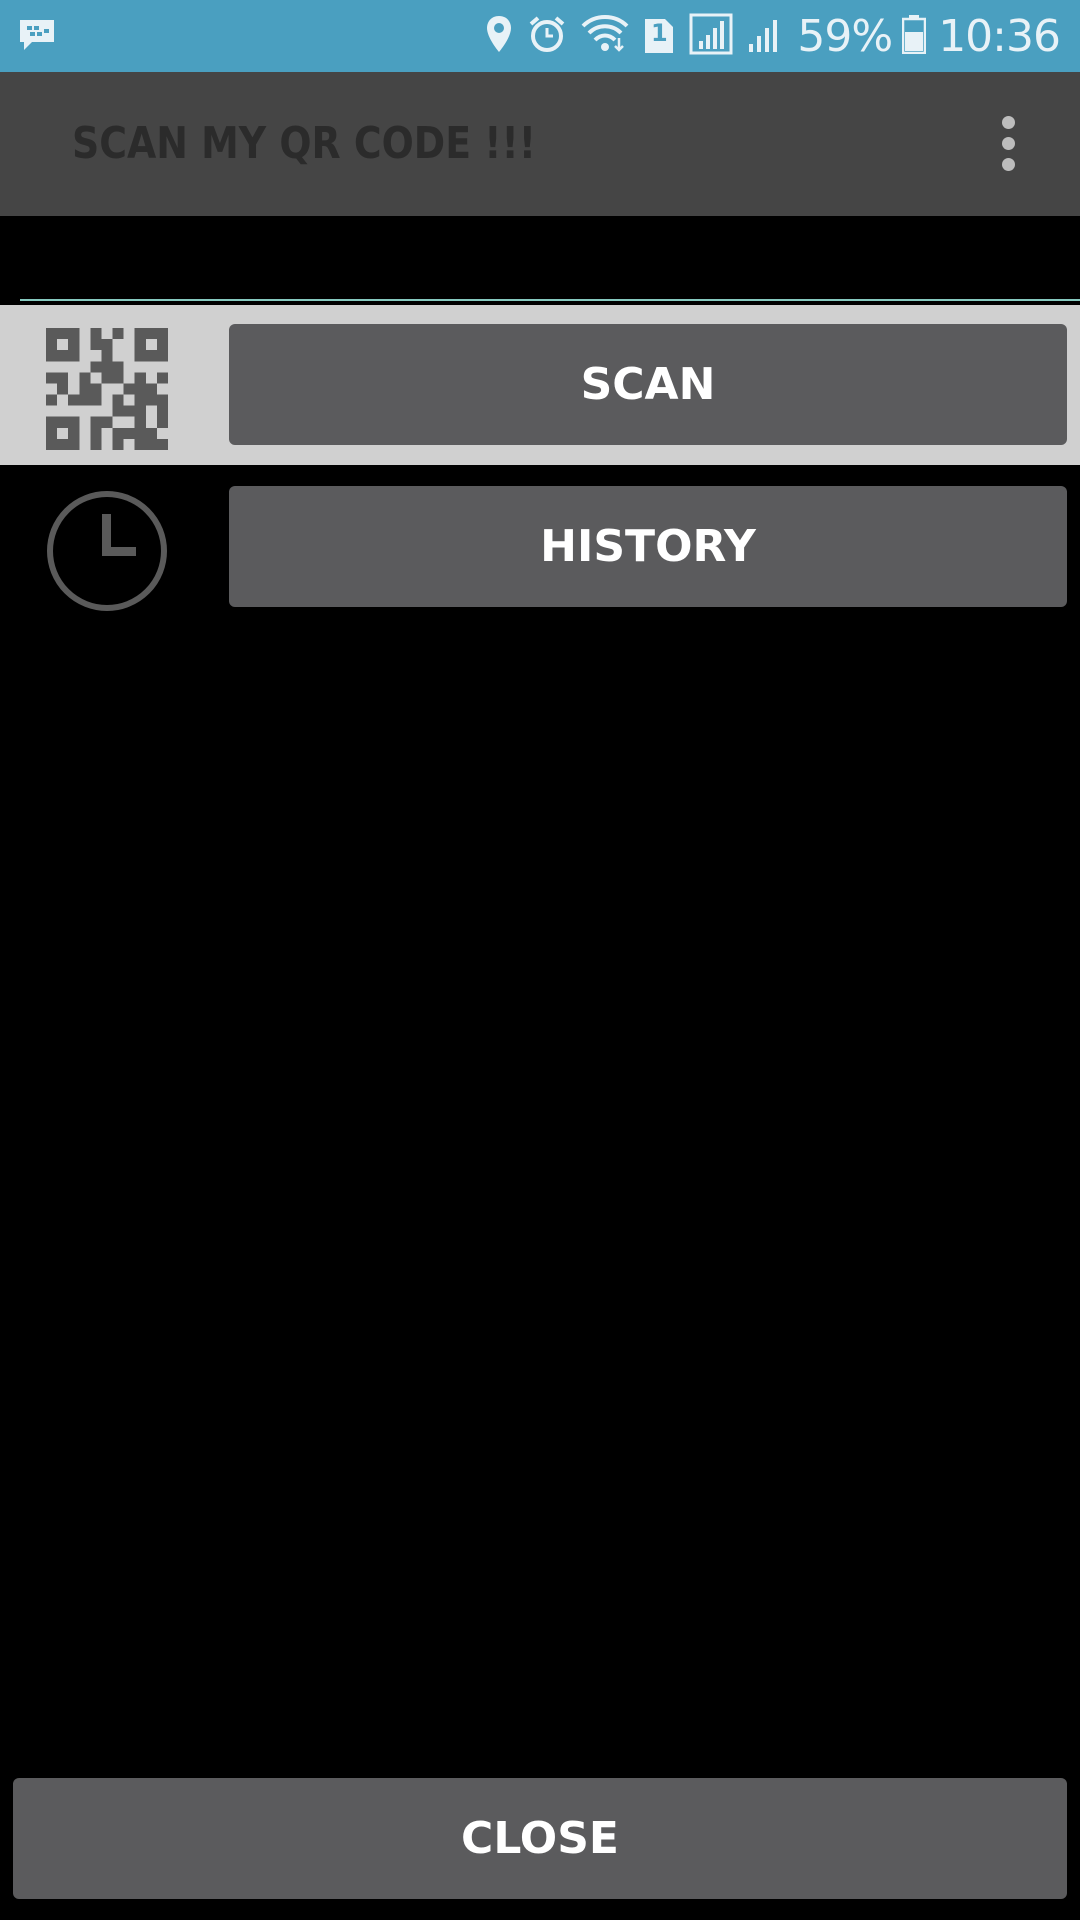  I want to click on sim-slot-label: 1, so click(659, 33).